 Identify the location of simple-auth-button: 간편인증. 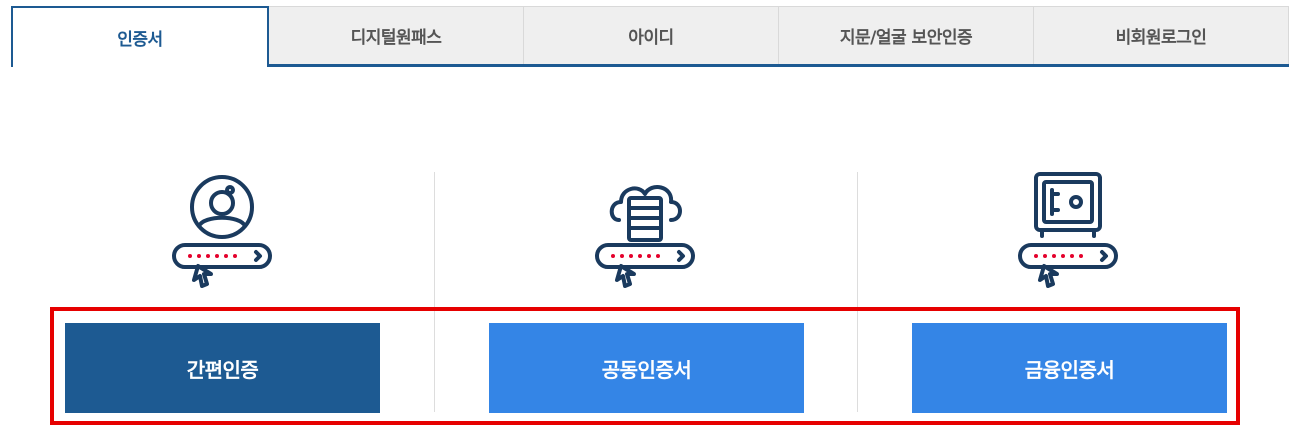
(222, 368).